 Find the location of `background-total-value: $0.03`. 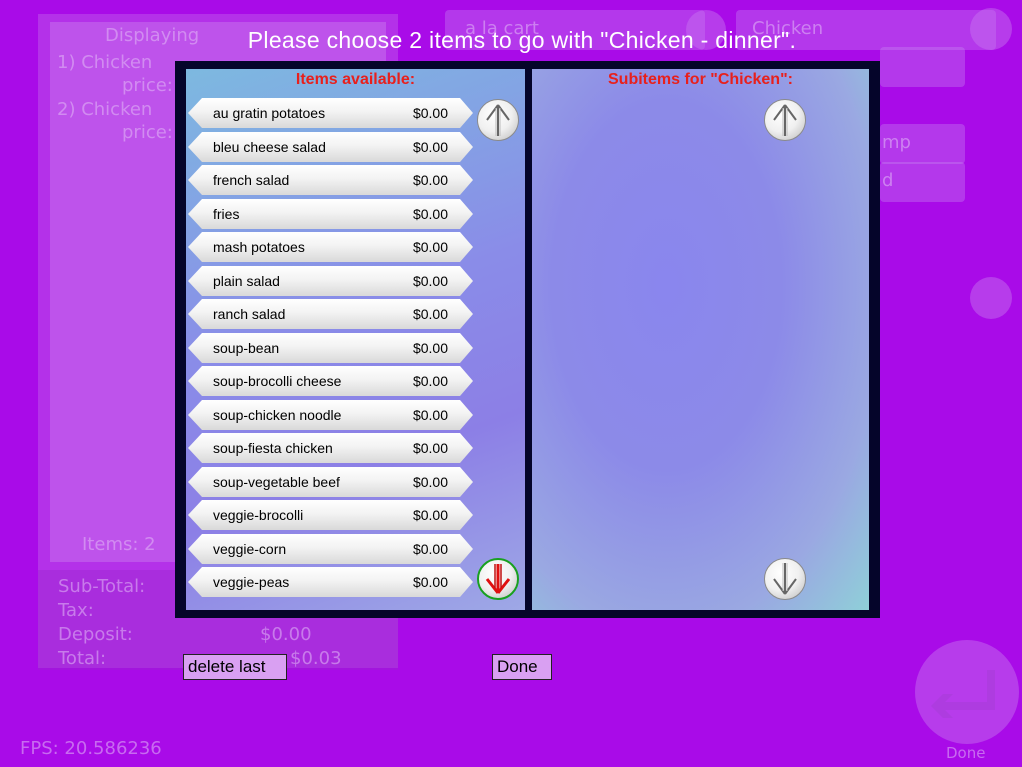

background-total-value: $0.03 is located at coordinates (316, 658).